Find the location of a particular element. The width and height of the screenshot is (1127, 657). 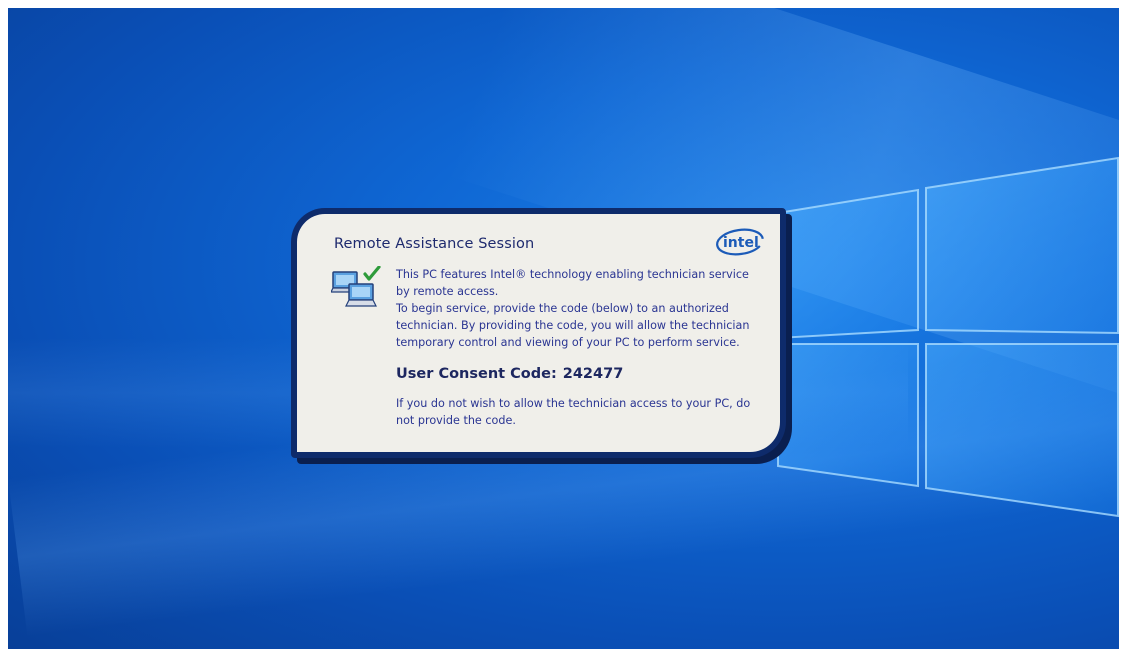

consent-code-label: User Consent Code: is located at coordinates (476, 374).